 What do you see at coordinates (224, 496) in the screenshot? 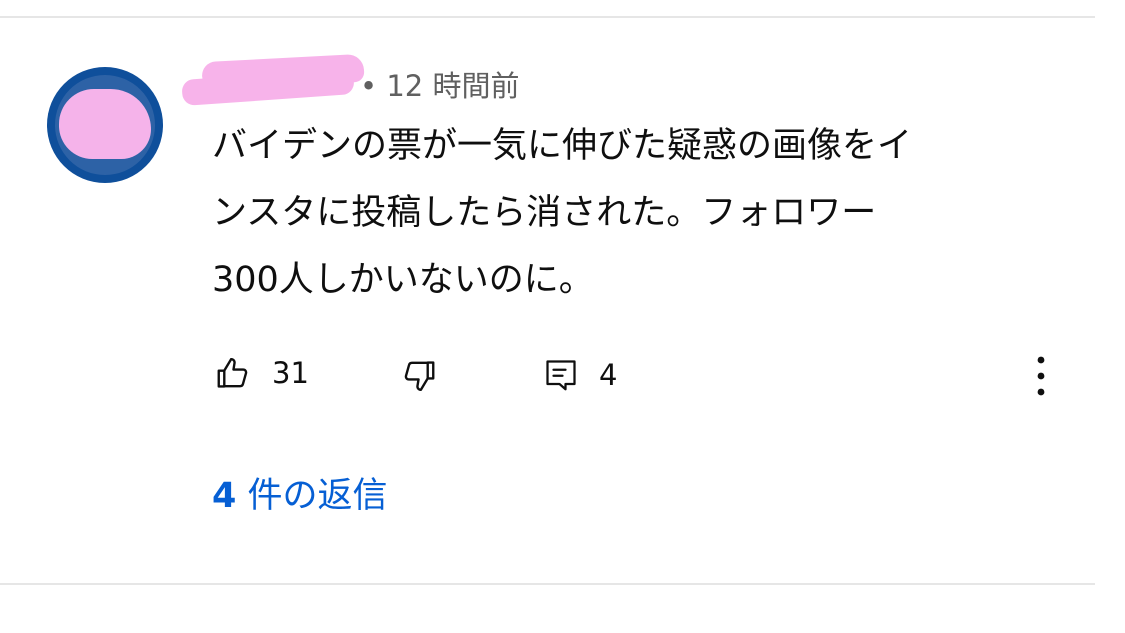
I see `replies-count: 4` at bounding box center [224, 496].